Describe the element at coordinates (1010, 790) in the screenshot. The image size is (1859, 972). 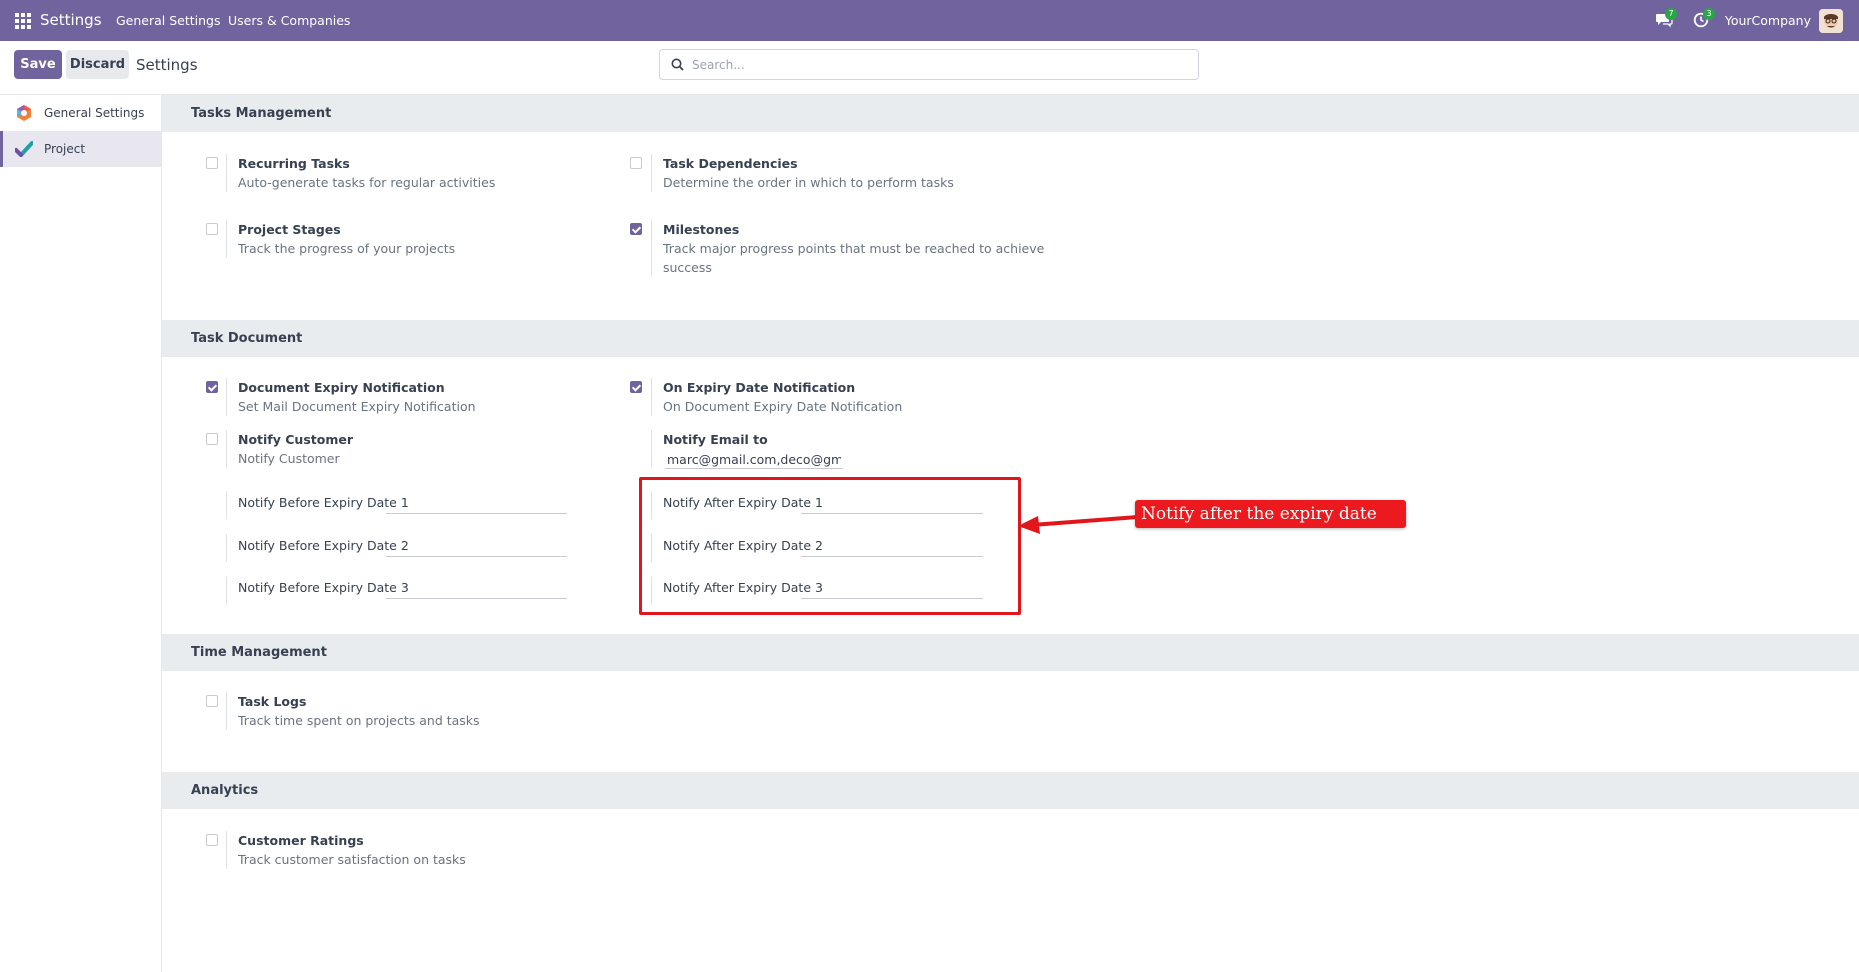
I see `section-header-analytics: Analytics` at that location.